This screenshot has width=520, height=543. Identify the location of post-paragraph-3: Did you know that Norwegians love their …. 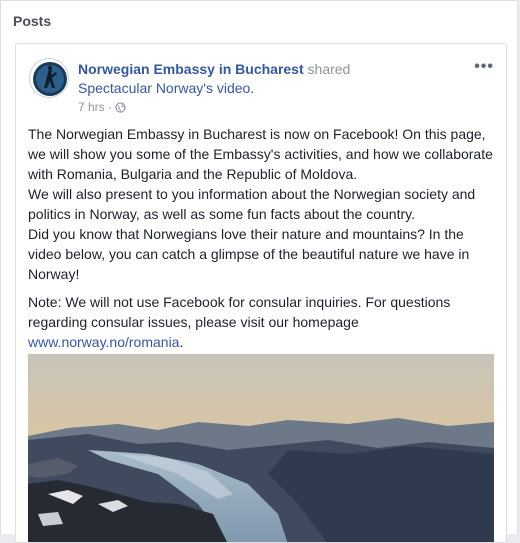
(249, 254).